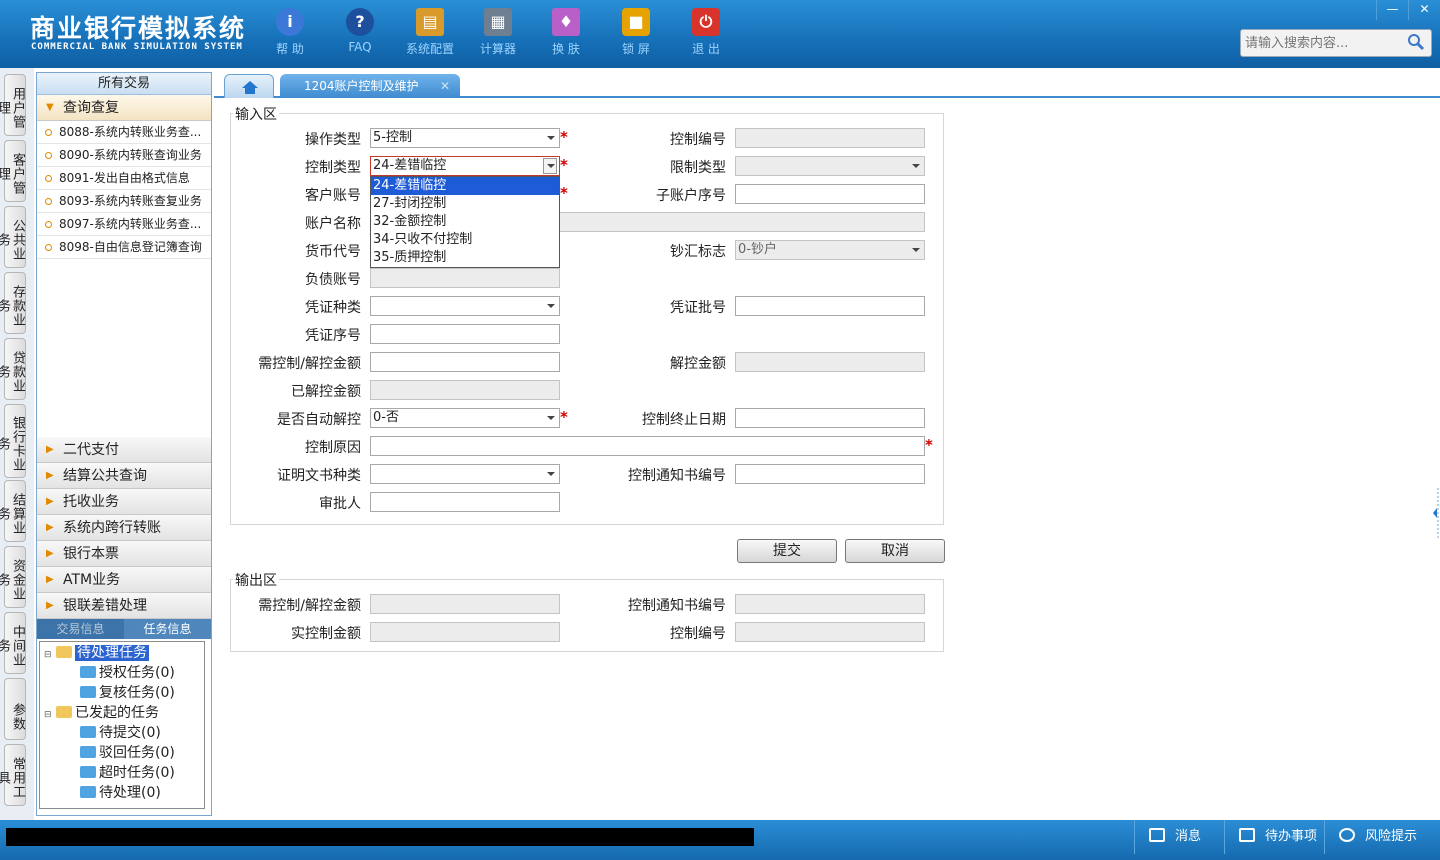  I want to click on expanded-arrow-icon: ▼, so click(50, 107).